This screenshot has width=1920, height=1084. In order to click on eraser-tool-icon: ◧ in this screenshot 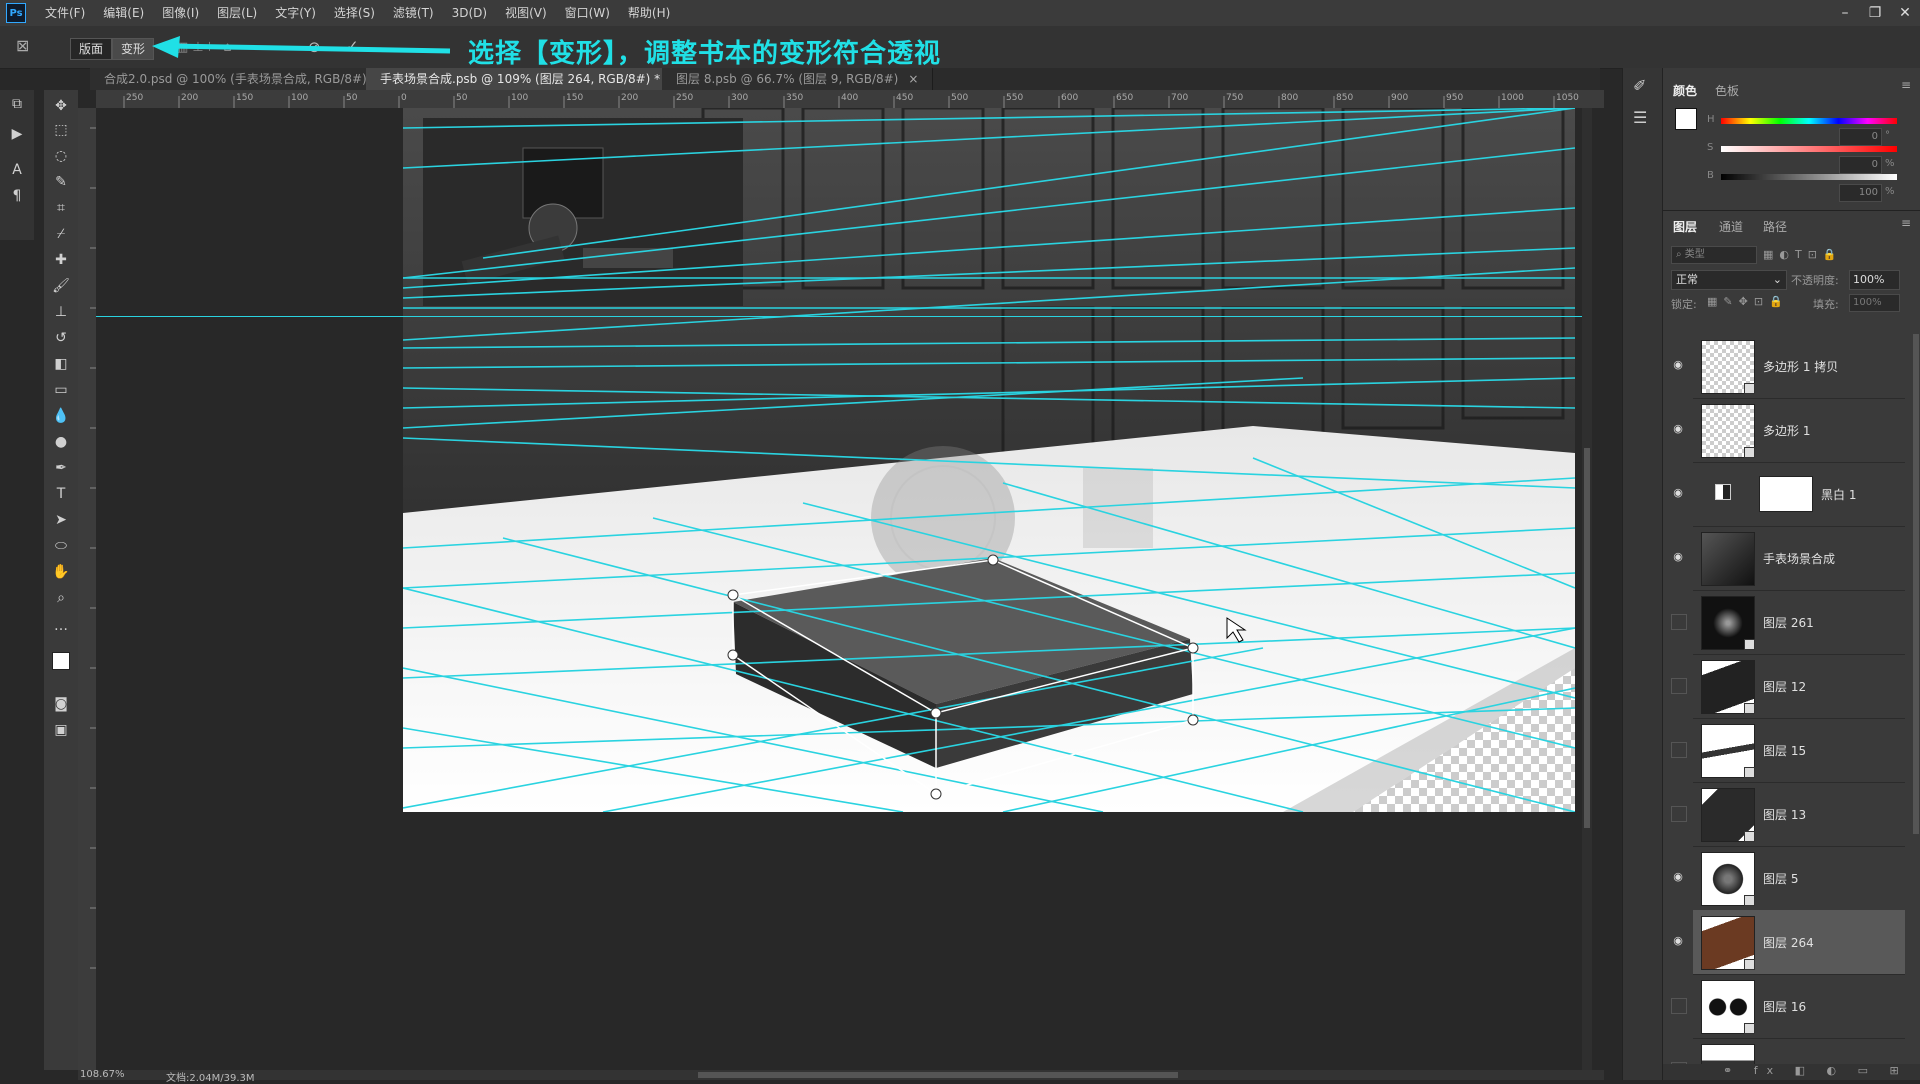, I will do `click(61, 364)`.